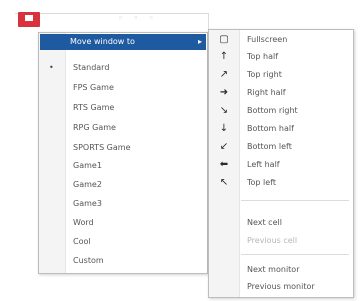 The height and width of the screenshot is (301, 363). I want to click on menu-item-custom: Custom, so click(123, 261).